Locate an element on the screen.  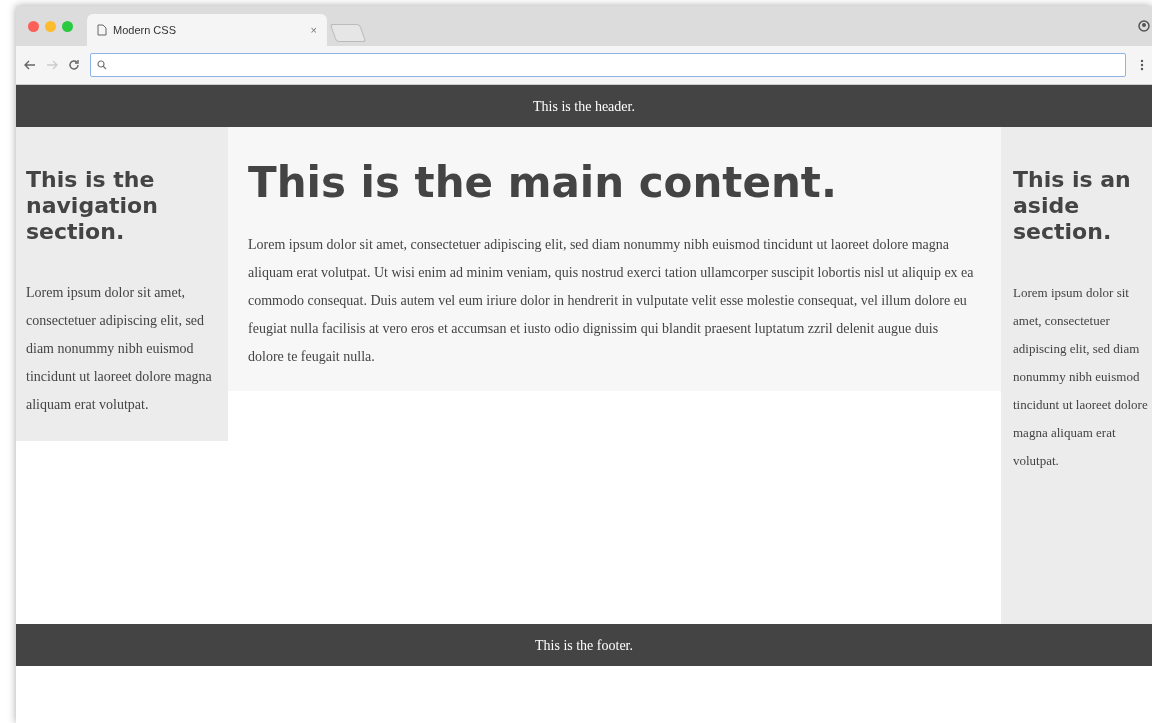
back-icon is located at coordinates (30, 65).